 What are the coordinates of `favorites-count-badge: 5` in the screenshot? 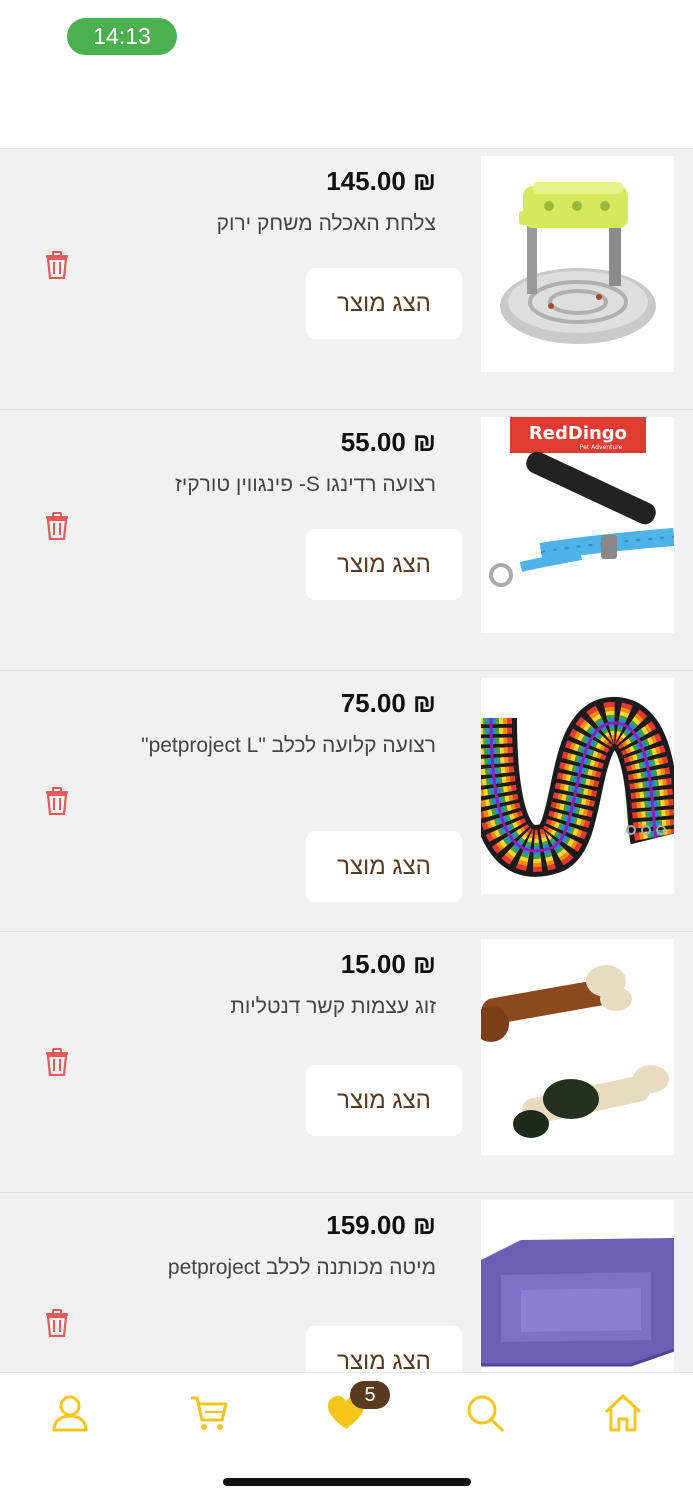 It's located at (370, 1395).